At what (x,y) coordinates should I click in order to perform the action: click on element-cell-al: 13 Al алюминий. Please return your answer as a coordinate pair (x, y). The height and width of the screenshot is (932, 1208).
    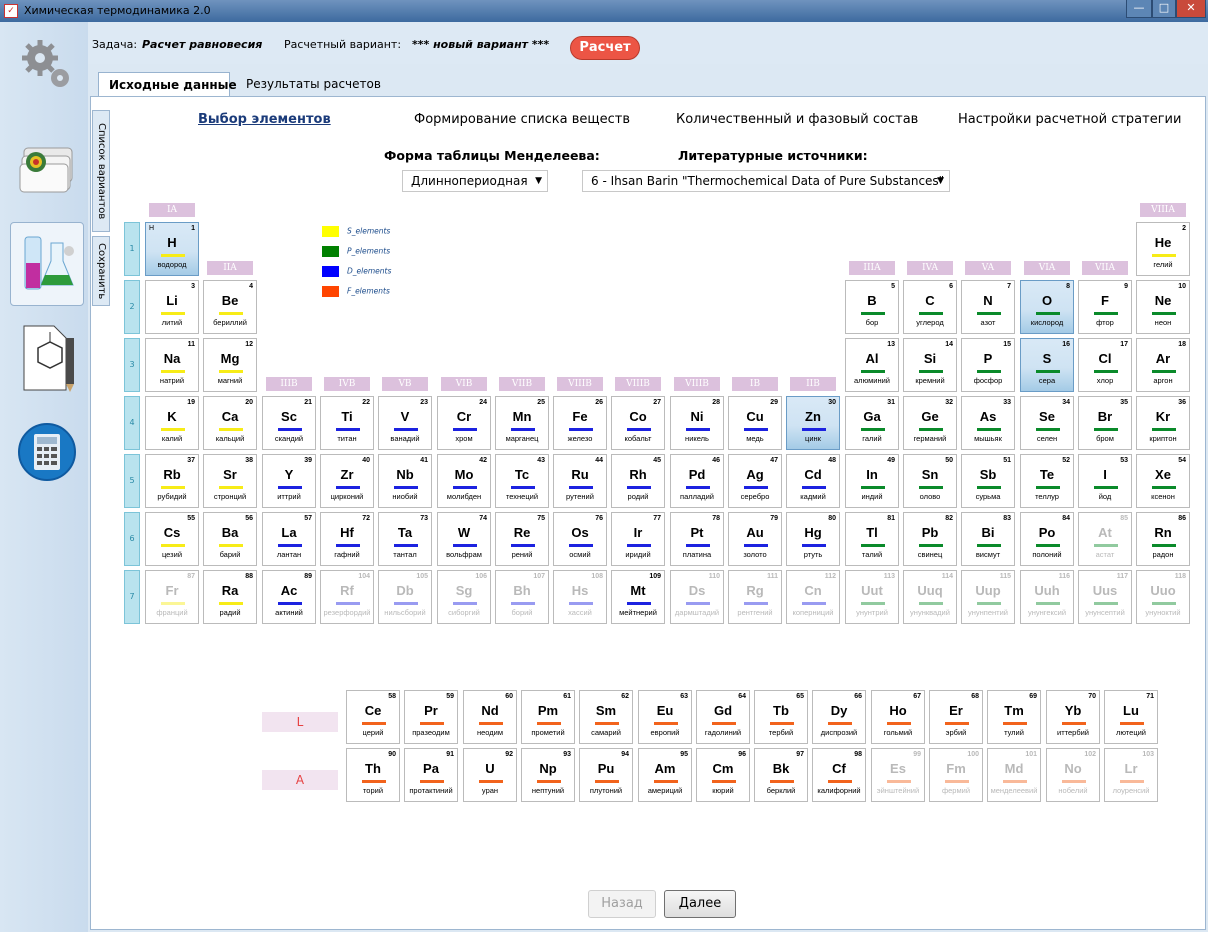
    Looking at the image, I should click on (872, 365).